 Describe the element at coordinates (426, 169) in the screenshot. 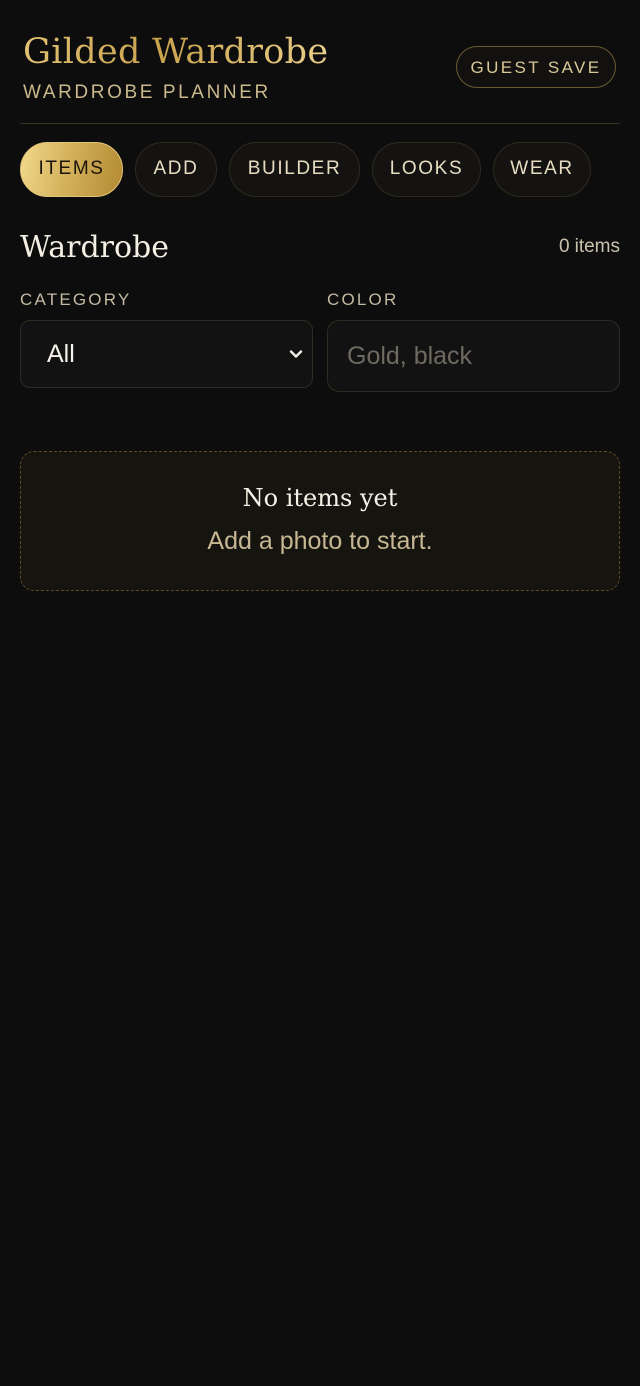

I see `tab-looks: LOOKS` at that location.